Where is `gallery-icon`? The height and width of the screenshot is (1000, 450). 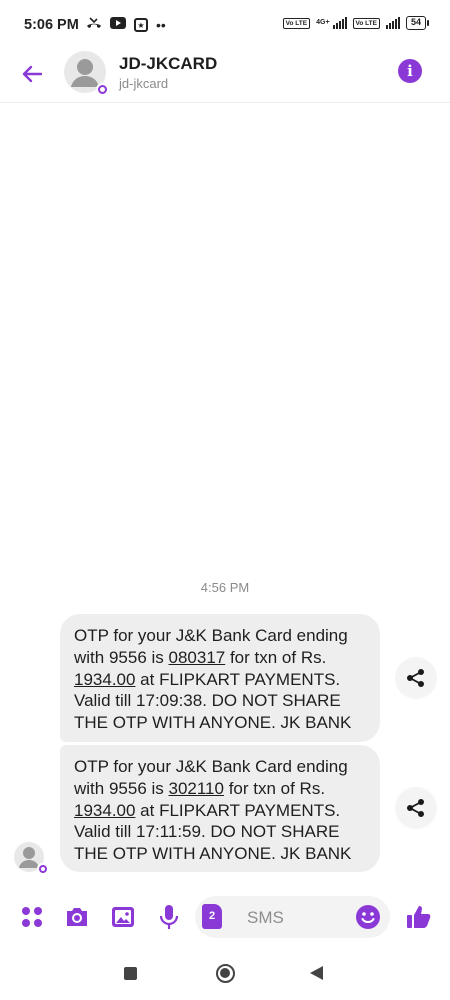 gallery-icon is located at coordinates (123, 917).